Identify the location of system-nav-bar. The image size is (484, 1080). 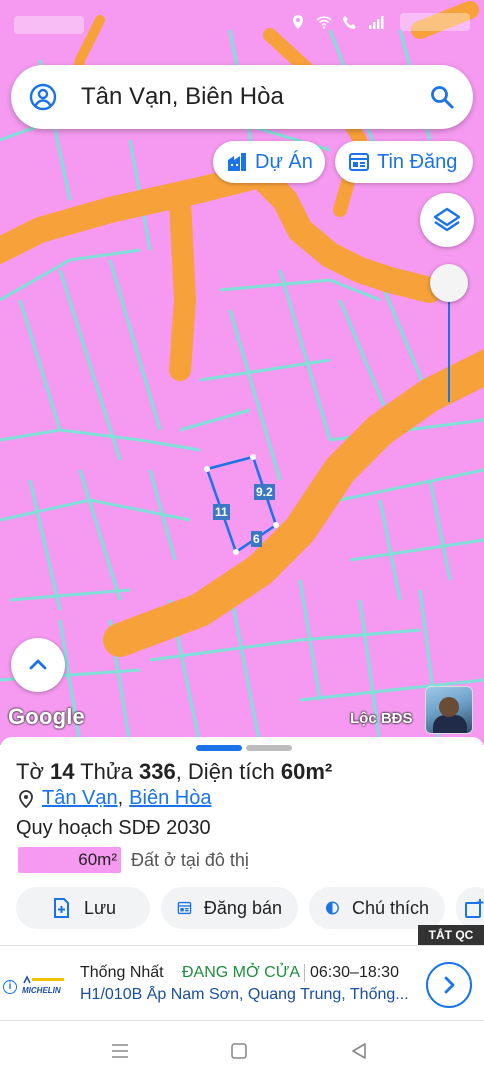
(242, 1050).